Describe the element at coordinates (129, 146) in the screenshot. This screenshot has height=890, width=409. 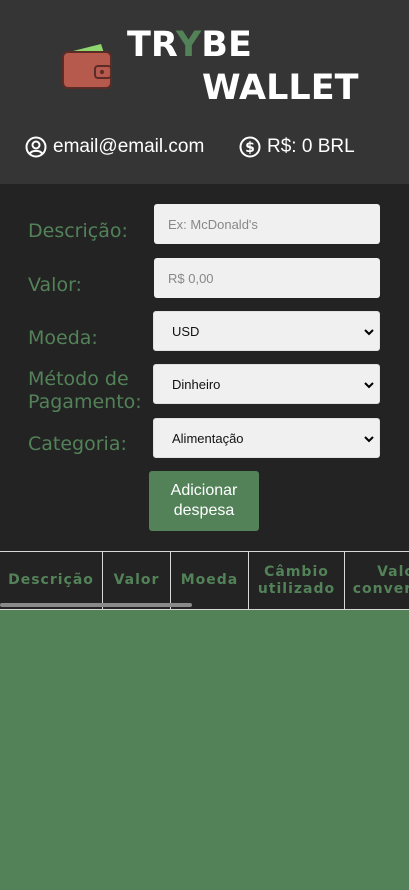
I see `user-email: email@email.com` at that location.